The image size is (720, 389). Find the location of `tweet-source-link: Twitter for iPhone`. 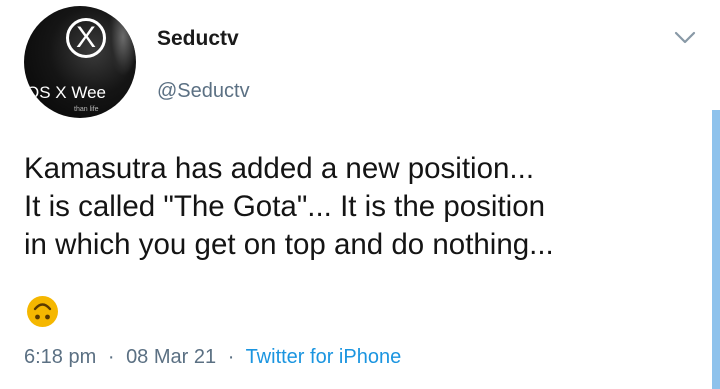

tweet-source-link: Twitter for iPhone is located at coordinates (324, 357).